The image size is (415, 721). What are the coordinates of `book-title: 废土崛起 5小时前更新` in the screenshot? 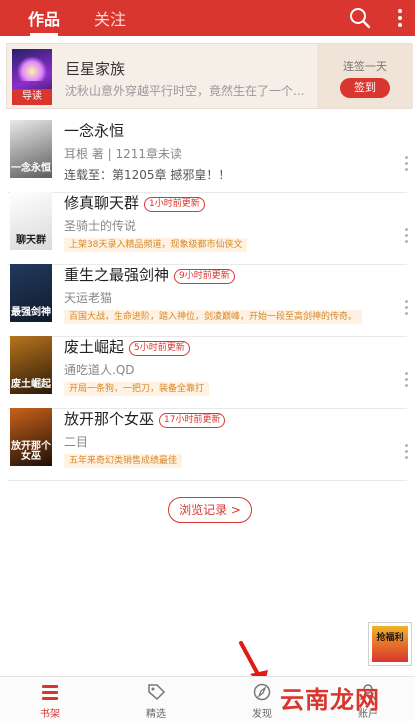 It's located at (127, 346).